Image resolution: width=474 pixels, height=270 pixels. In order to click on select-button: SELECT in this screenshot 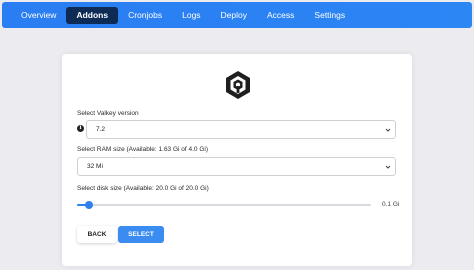, I will do `click(141, 234)`.